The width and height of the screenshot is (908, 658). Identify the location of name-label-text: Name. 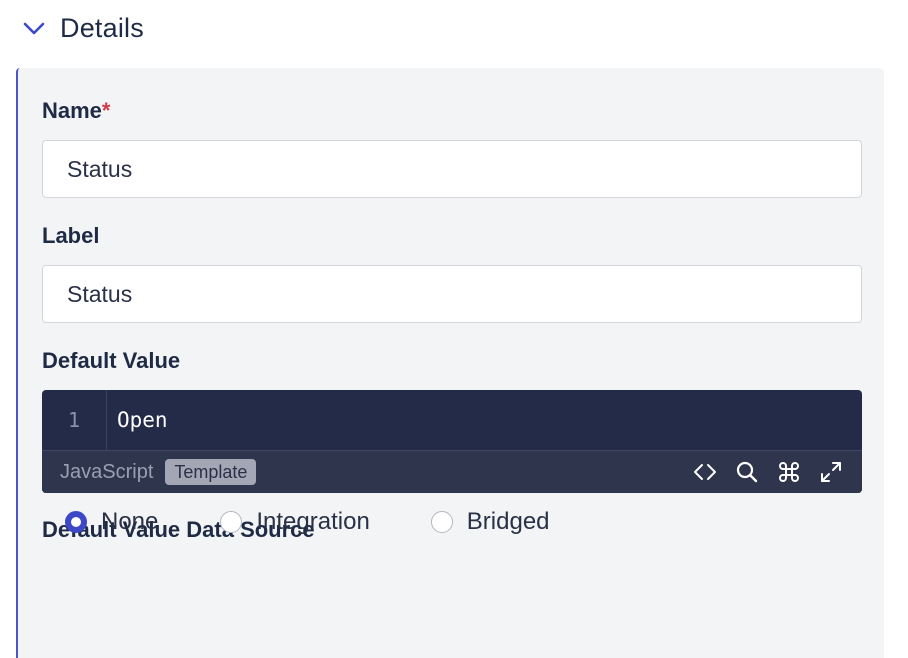
(72, 110).